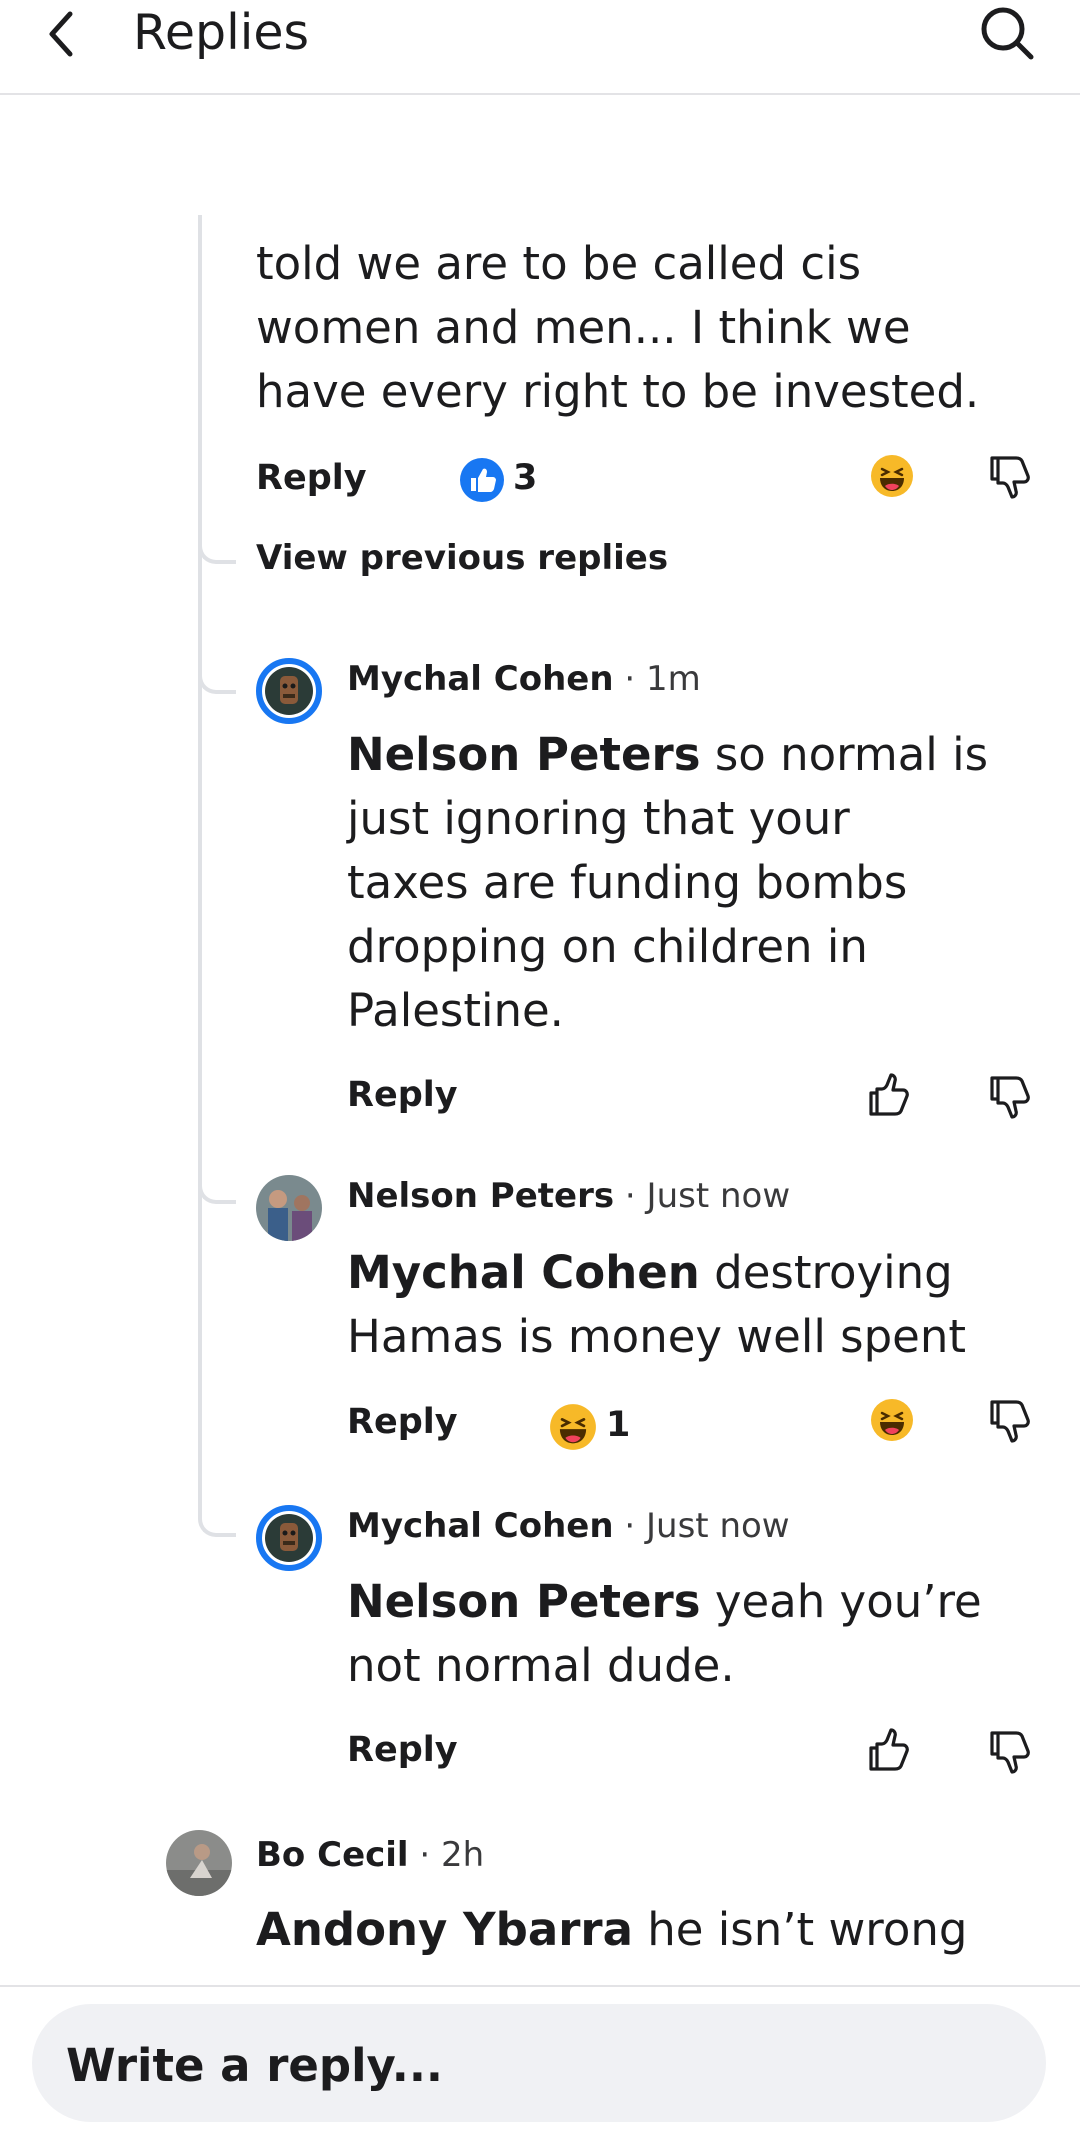 The image size is (1080, 2138). What do you see at coordinates (851, 754) in the screenshot?
I see `comment-text-line: so normal is` at bounding box center [851, 754].